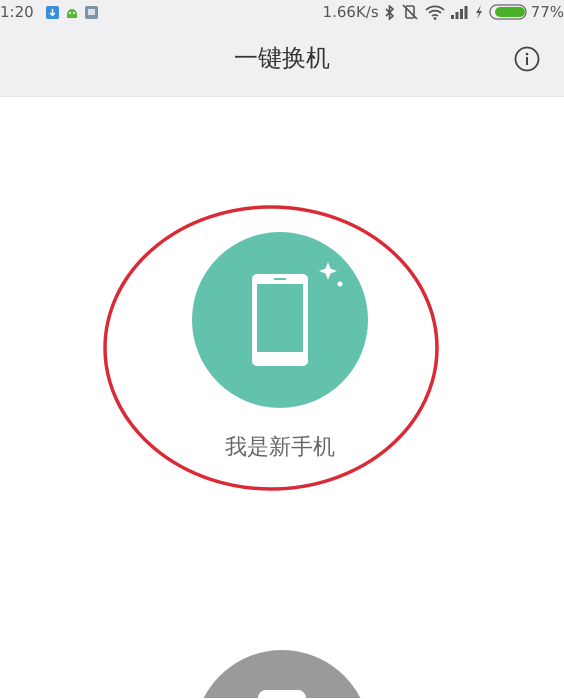 Image resolution: width=564 pixels, height=699 pixels. I want to click on info-icon, so click(527, 59).